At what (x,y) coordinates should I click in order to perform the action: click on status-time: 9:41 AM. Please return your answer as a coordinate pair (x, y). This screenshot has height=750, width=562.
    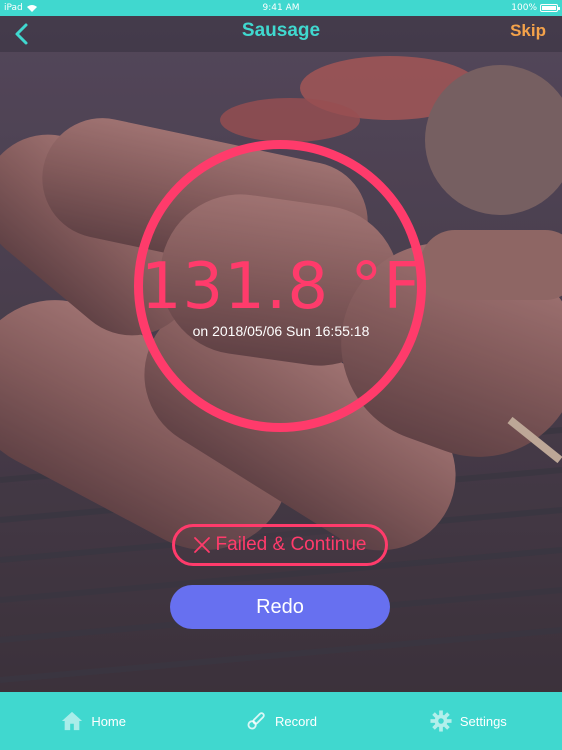
    Looking at the image, I should click on (281, 8).